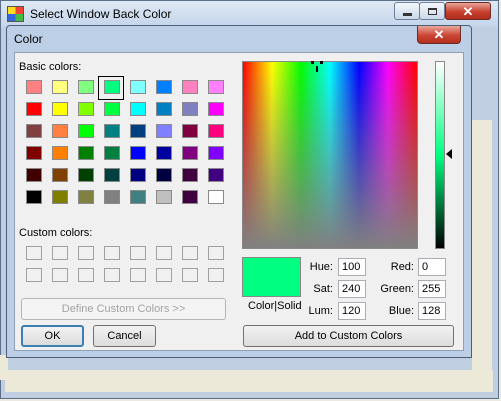 The image size is (501, 401). Describe the element at coordinates (407, 11) in the screenshot. I see `minimize-button` at that location.